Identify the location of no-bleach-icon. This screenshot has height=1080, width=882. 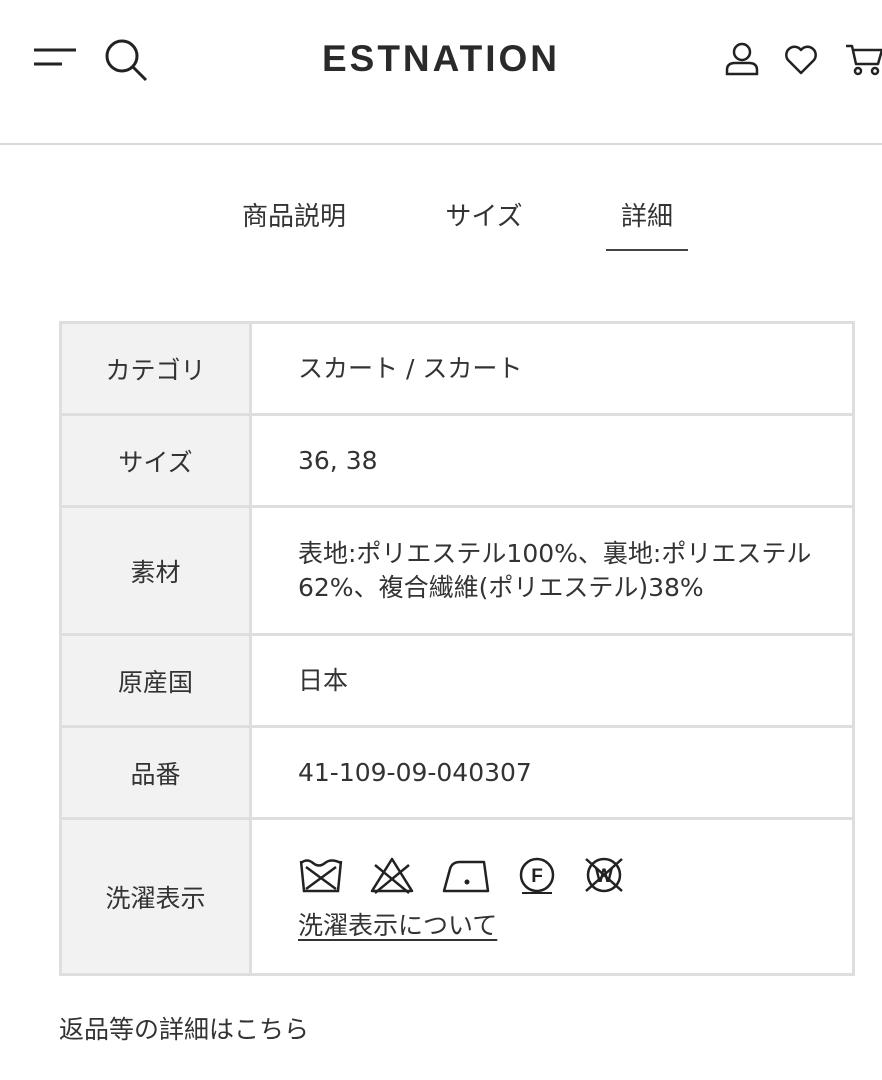
(392, 875).